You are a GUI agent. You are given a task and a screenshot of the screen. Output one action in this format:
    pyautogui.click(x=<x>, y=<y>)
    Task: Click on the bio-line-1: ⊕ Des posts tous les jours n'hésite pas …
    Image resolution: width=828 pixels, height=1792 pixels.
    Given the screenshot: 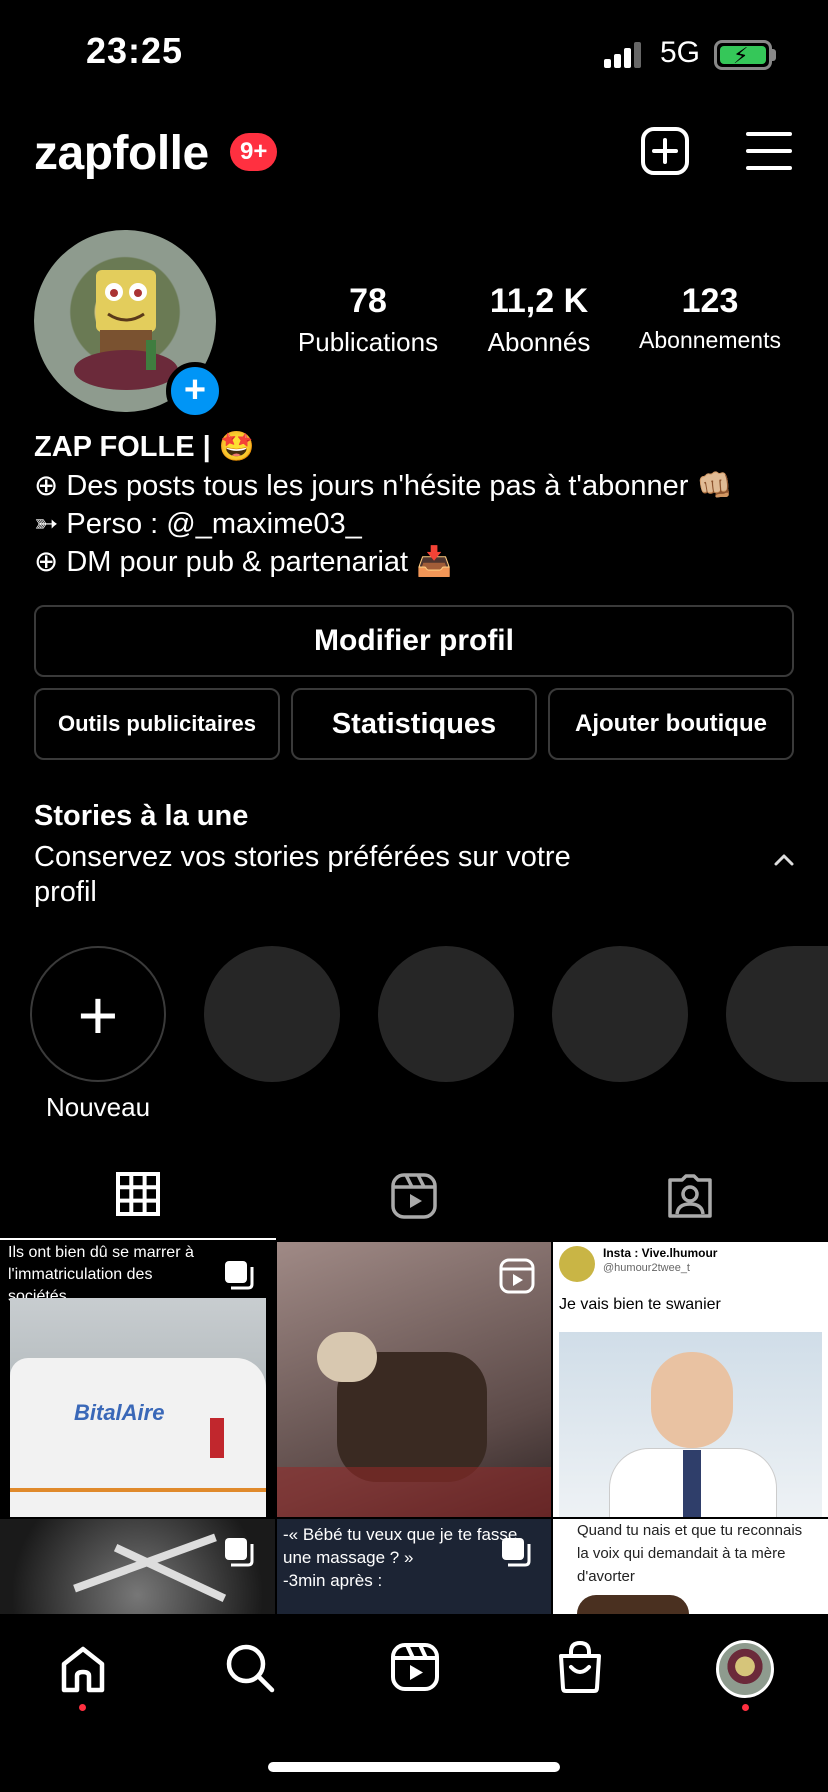 What is the action you would take?
    pyautogui.click(x=383, y=486)
    